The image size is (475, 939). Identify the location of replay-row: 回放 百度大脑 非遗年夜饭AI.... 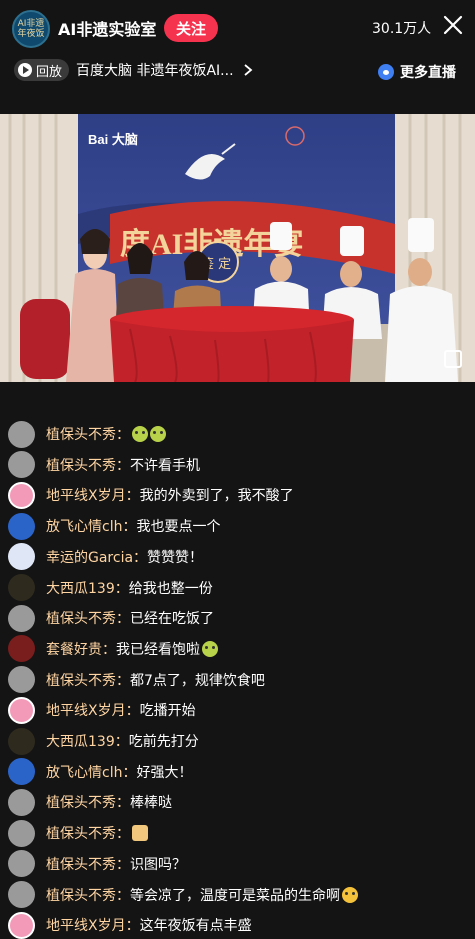
(134, 70).